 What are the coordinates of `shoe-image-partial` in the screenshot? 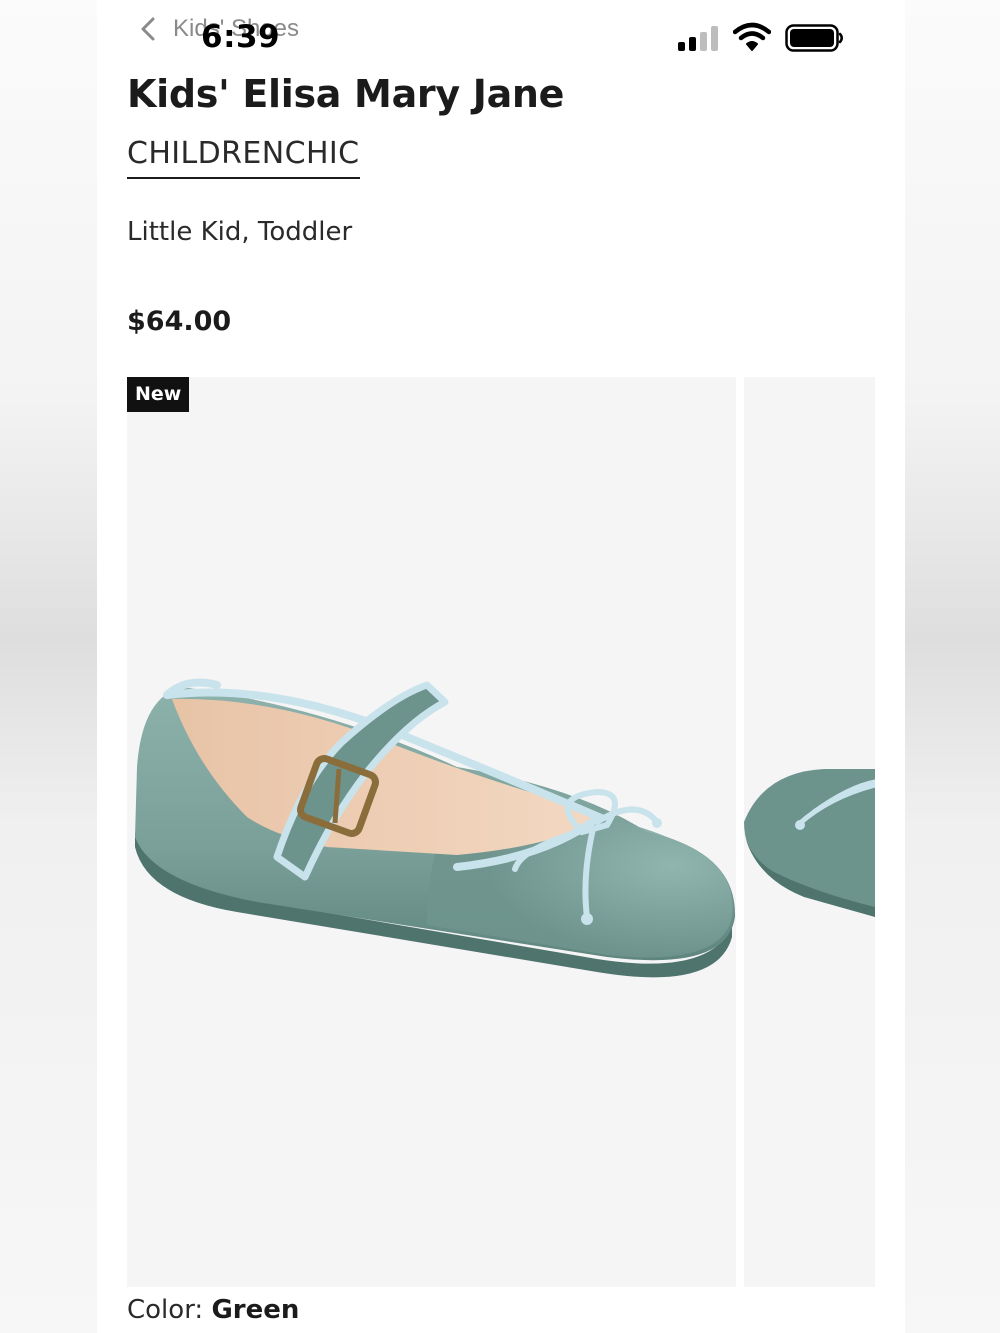 It's located at (809, 843).